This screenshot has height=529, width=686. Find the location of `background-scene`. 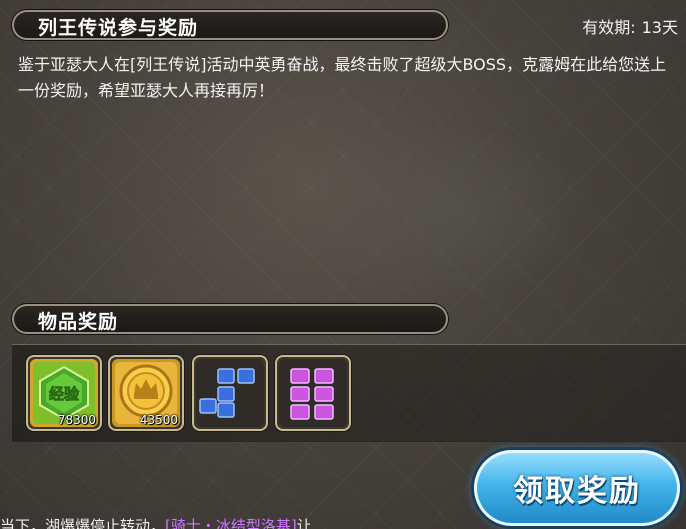

background-scene is located at coordinates (440, 210).